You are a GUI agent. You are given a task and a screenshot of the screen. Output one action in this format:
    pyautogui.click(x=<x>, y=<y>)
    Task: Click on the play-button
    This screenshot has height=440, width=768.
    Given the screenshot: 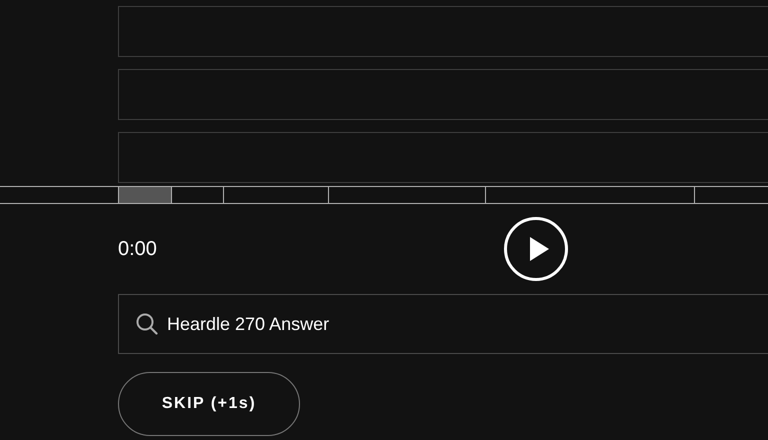 What is the action you would take?
    pyautogui.click(x=536, y=249)
    